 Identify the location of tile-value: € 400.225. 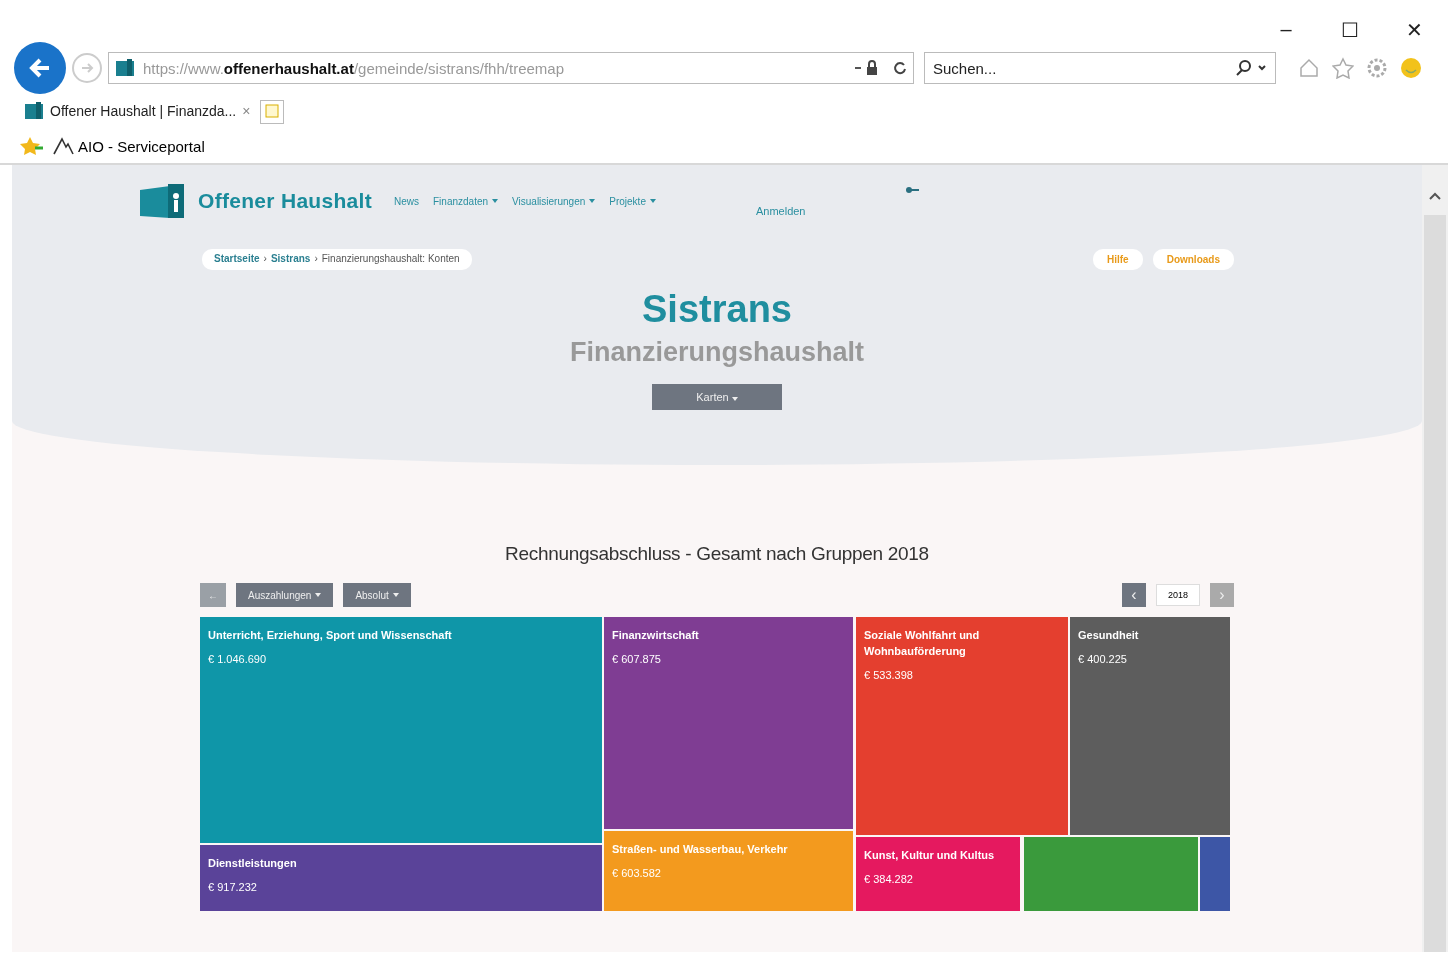
(1103, 659).